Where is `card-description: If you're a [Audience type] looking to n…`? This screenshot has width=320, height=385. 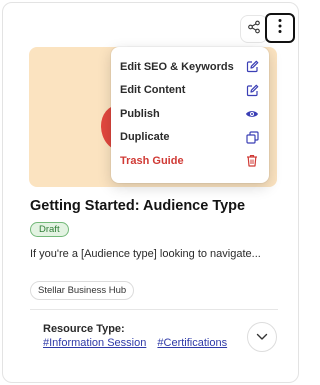
card-description: If you're a [Audience type] looking to n… is located at coordinates (145, 254).